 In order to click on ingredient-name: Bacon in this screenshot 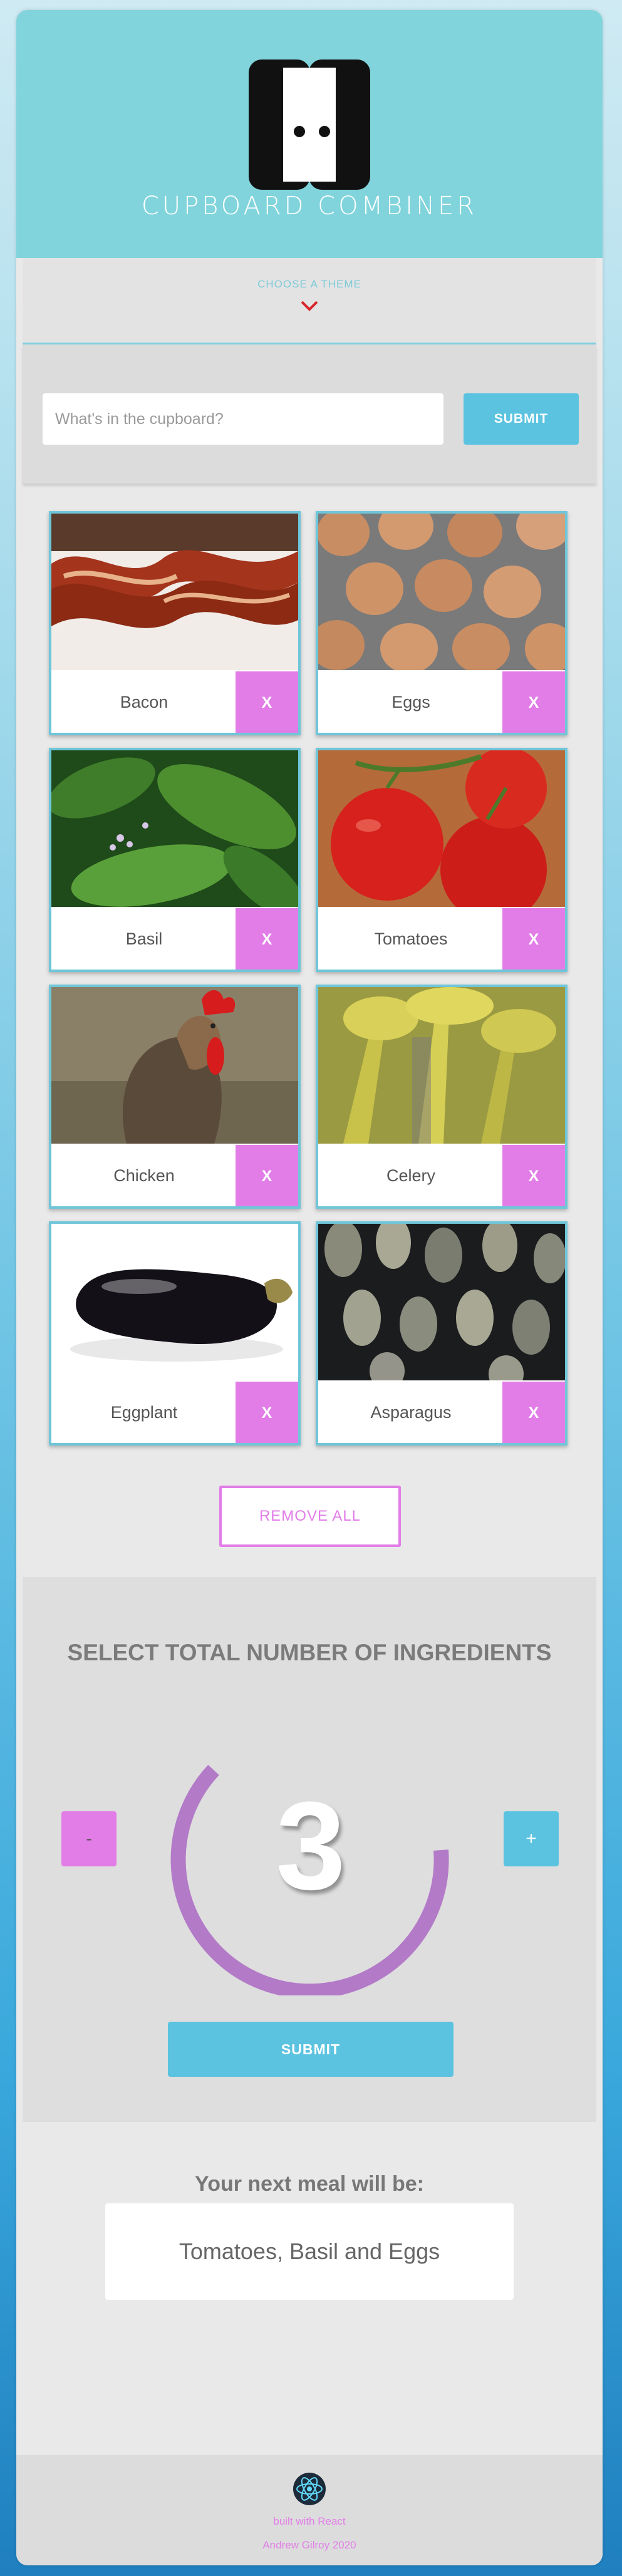, I will do `click(144, 702)`.